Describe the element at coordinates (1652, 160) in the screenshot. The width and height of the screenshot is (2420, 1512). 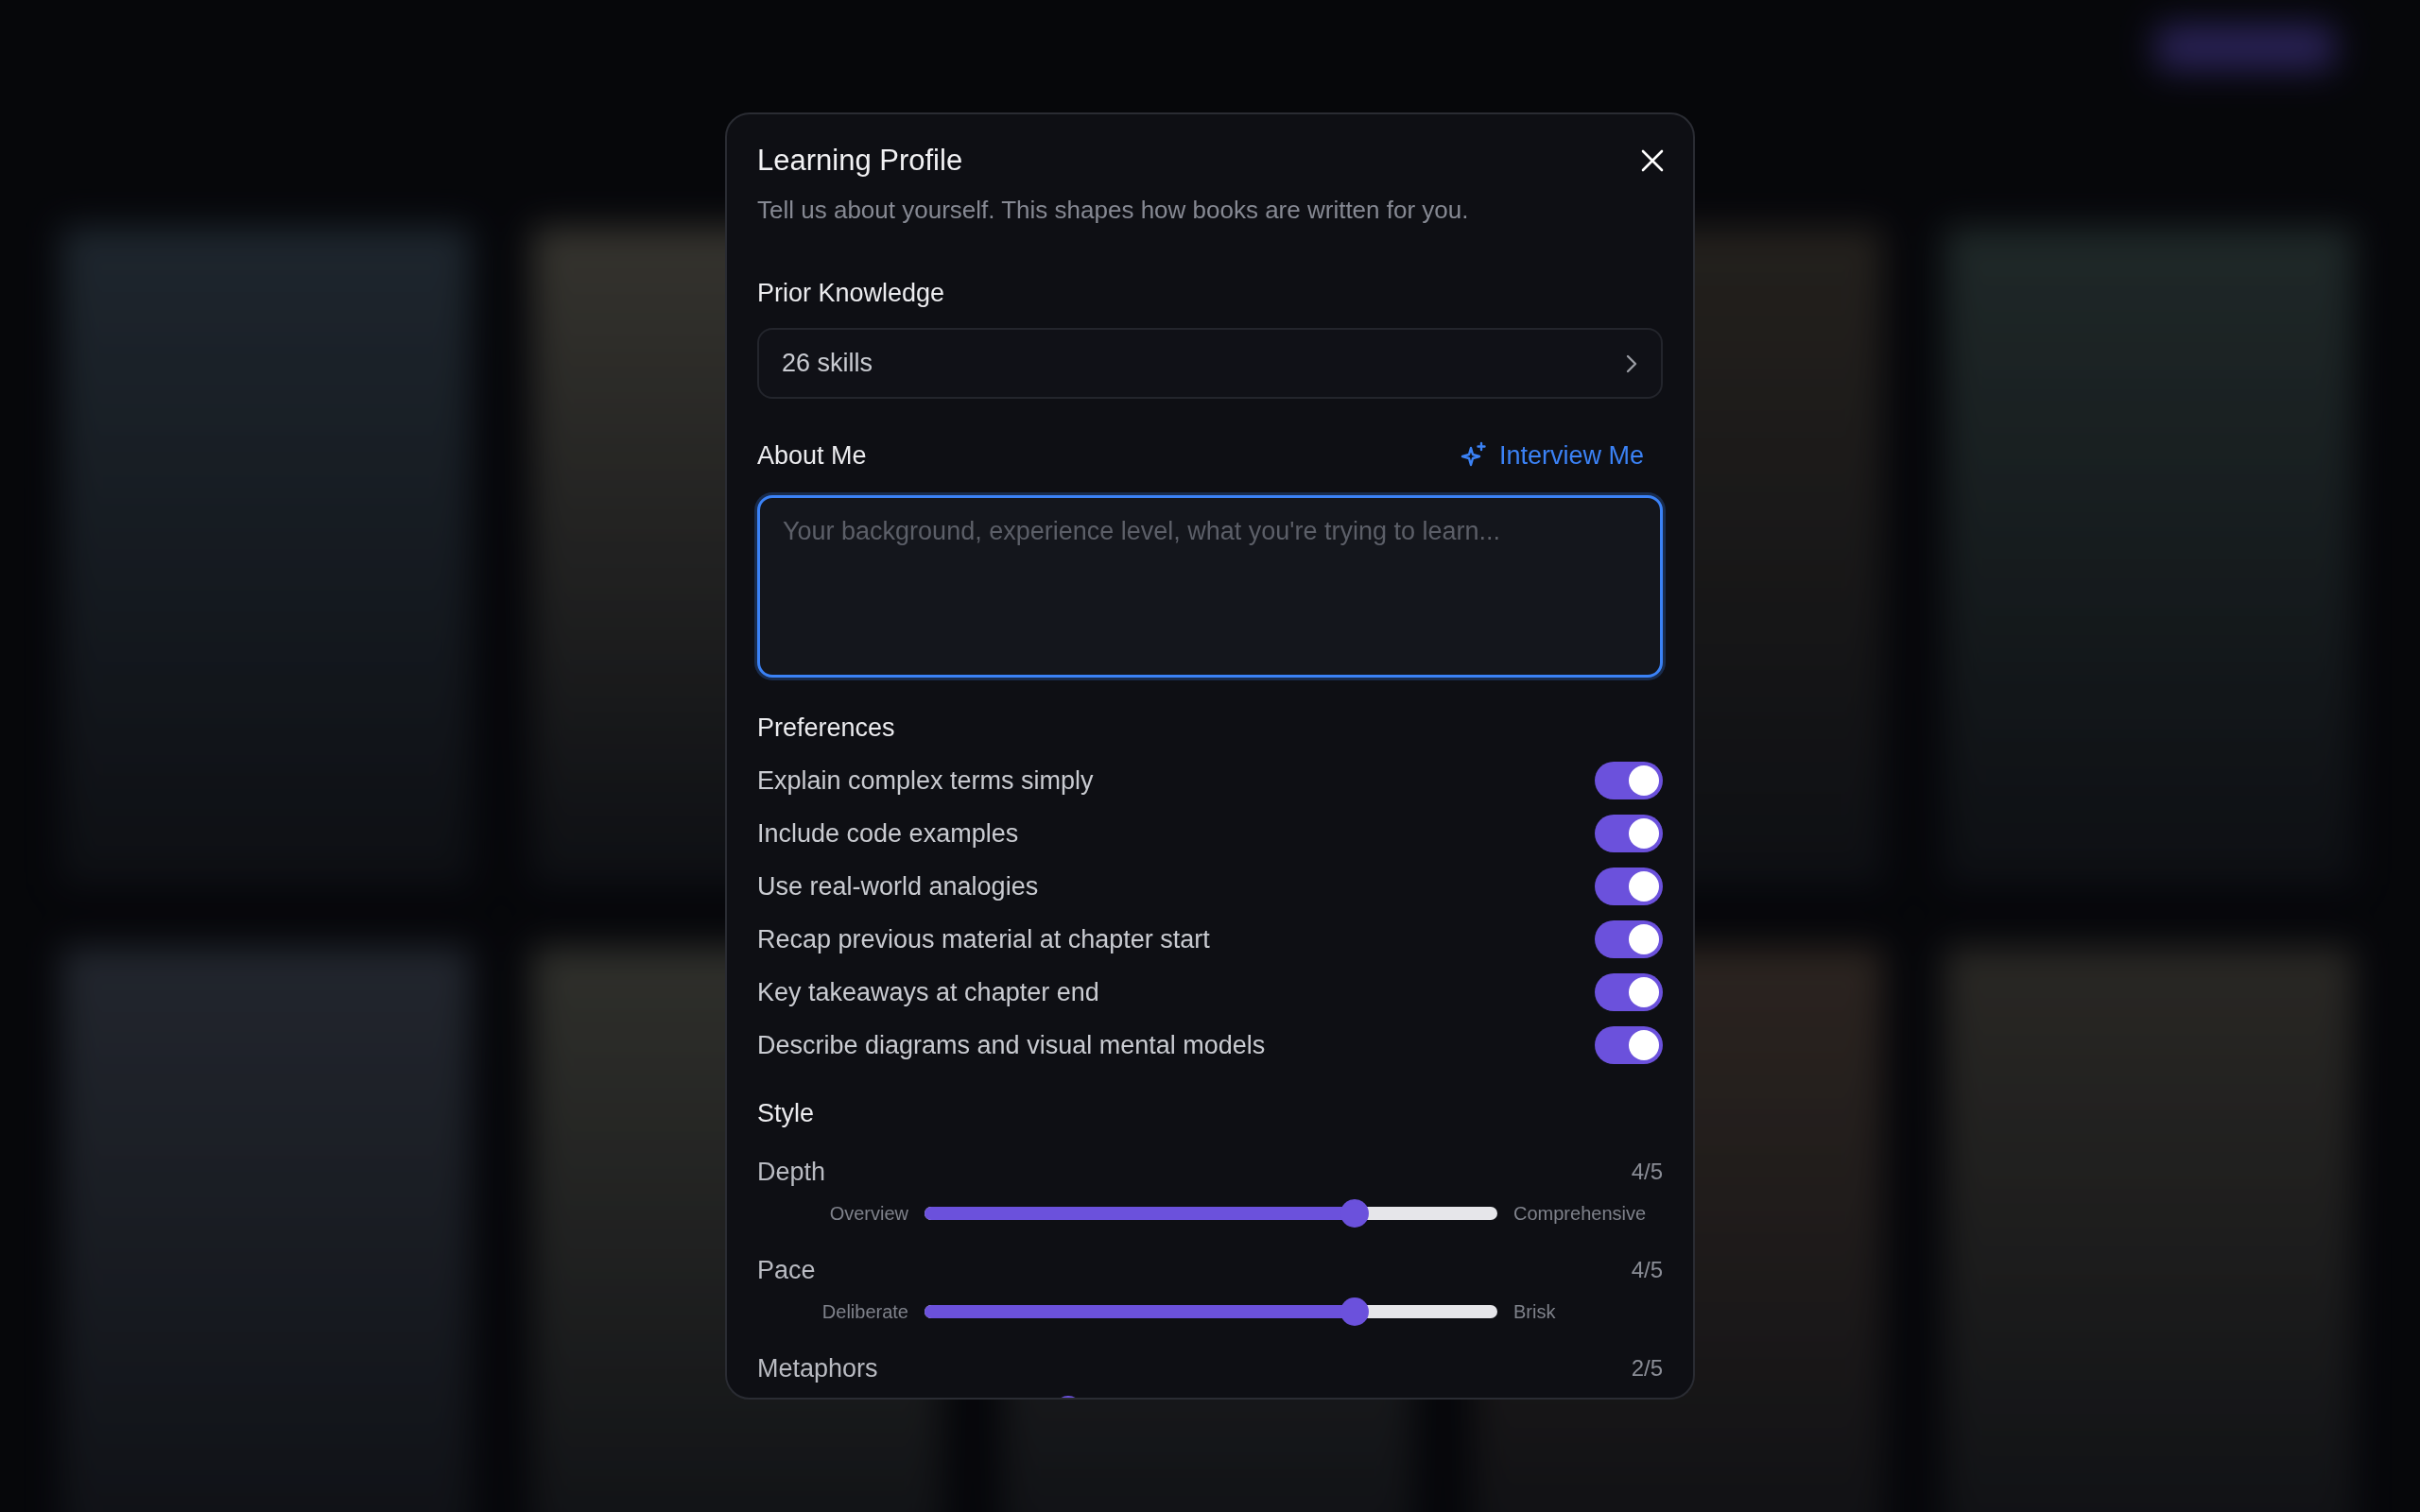
I see `close-icon` at that location.